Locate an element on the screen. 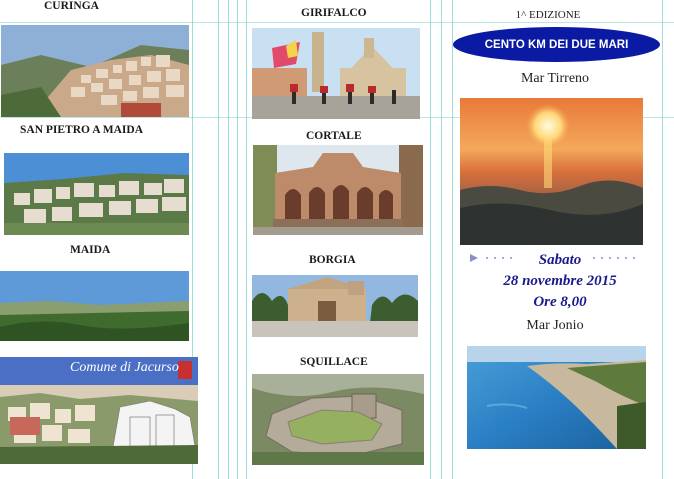 Image resolution: width=674 pixels, height=479 pixels. town-label-curinga: CURINGA is located at coordinates (71, 6).